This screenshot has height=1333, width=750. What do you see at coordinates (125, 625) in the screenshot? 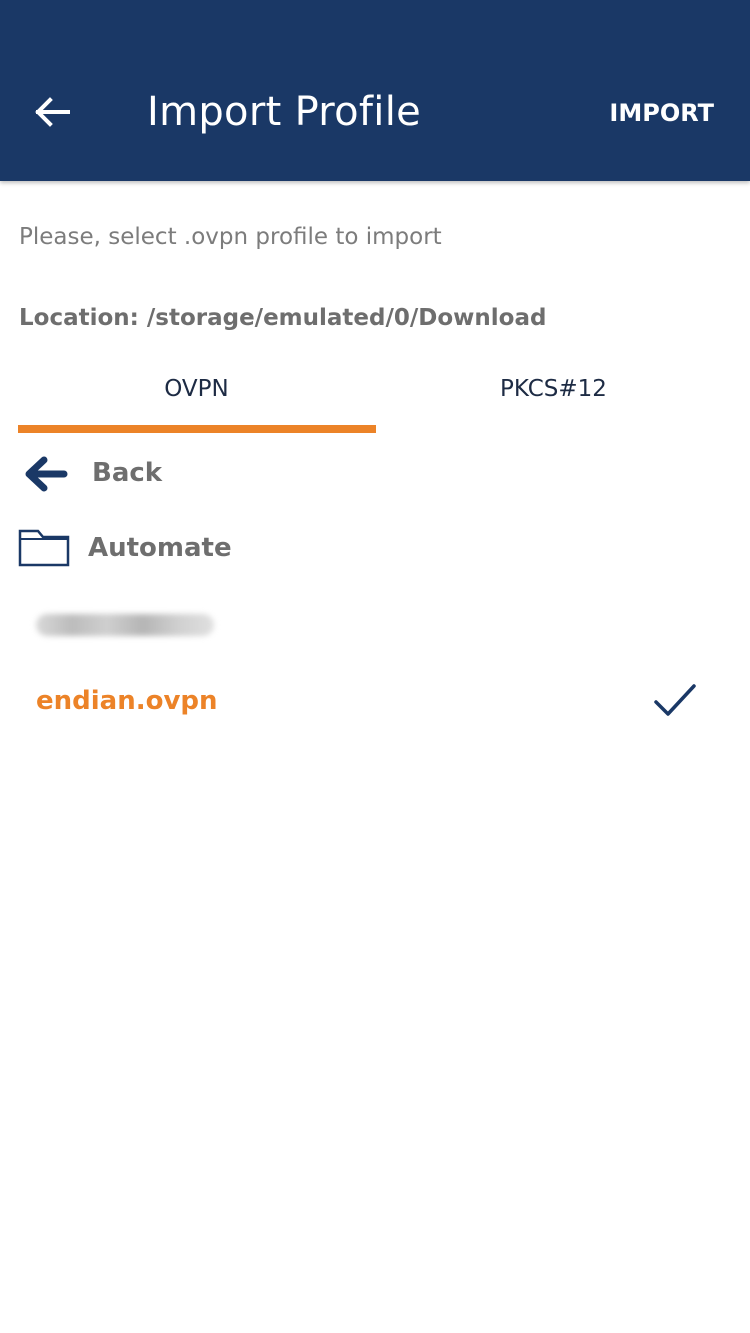
I see `redacted-filename` at bounding box center [125, 625].